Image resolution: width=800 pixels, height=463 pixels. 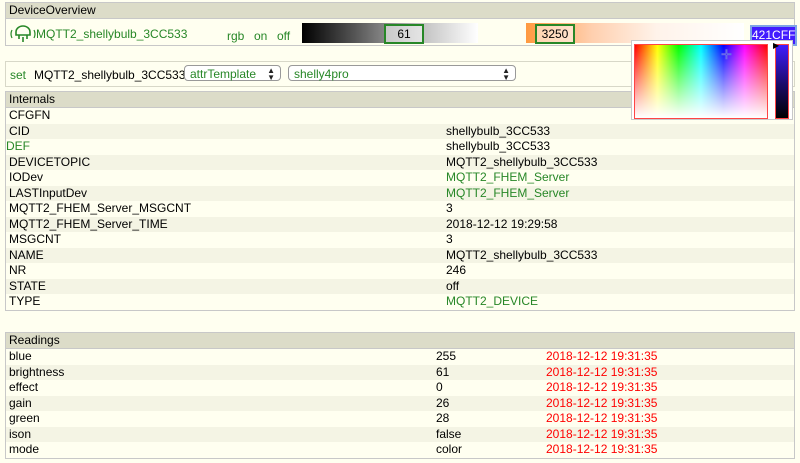 I want to click on table-row: mode color 2018-12-12 19:31:35, so click(x=400, y=450).